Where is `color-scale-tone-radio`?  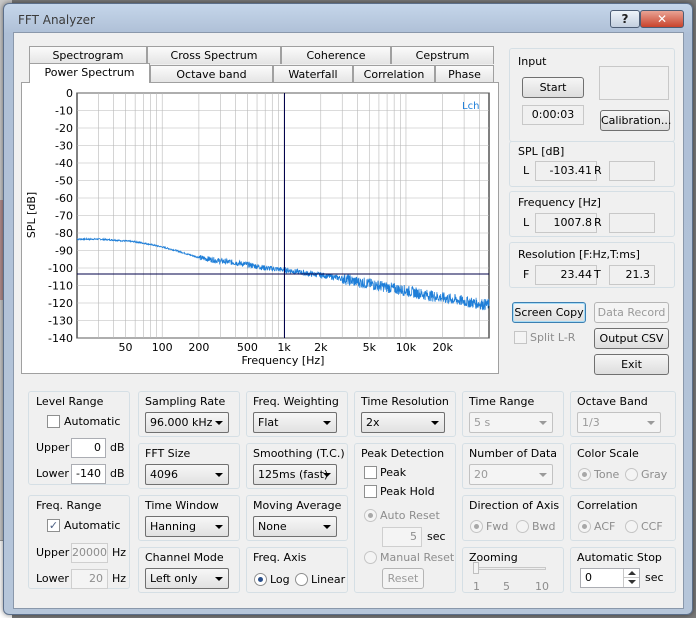 color-scale-tone-radio is located at coordinates (584, 474).